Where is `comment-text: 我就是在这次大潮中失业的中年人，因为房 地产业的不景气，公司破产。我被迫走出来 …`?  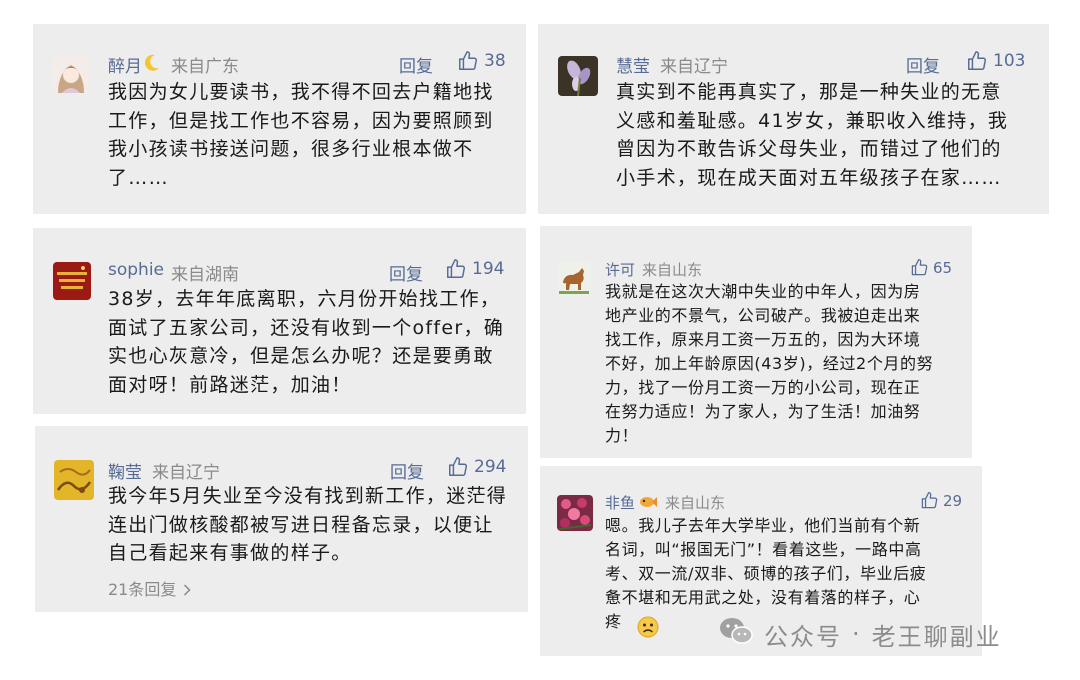 comment-text: 我就是在这次大潮中失业的中年人，因为房 地产业的不景气，公司破产。我被迫走出来 … is located at coordinates (769, 363).